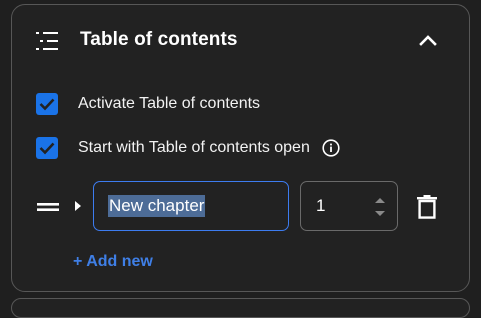 The height and width of the screenshot is (318, 481). I want to click on activate-toc-label: Activate Table of contents, so click(169, 103).